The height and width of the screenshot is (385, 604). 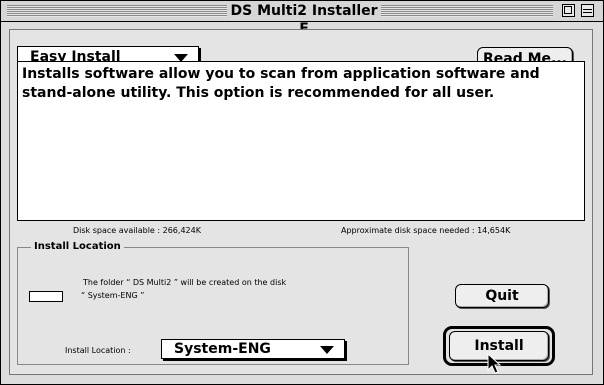 What do you see at coordinates (77, 246) in the screenshot?
I see `install-location-group-title: Install Location` at bounding box center [77, 246].